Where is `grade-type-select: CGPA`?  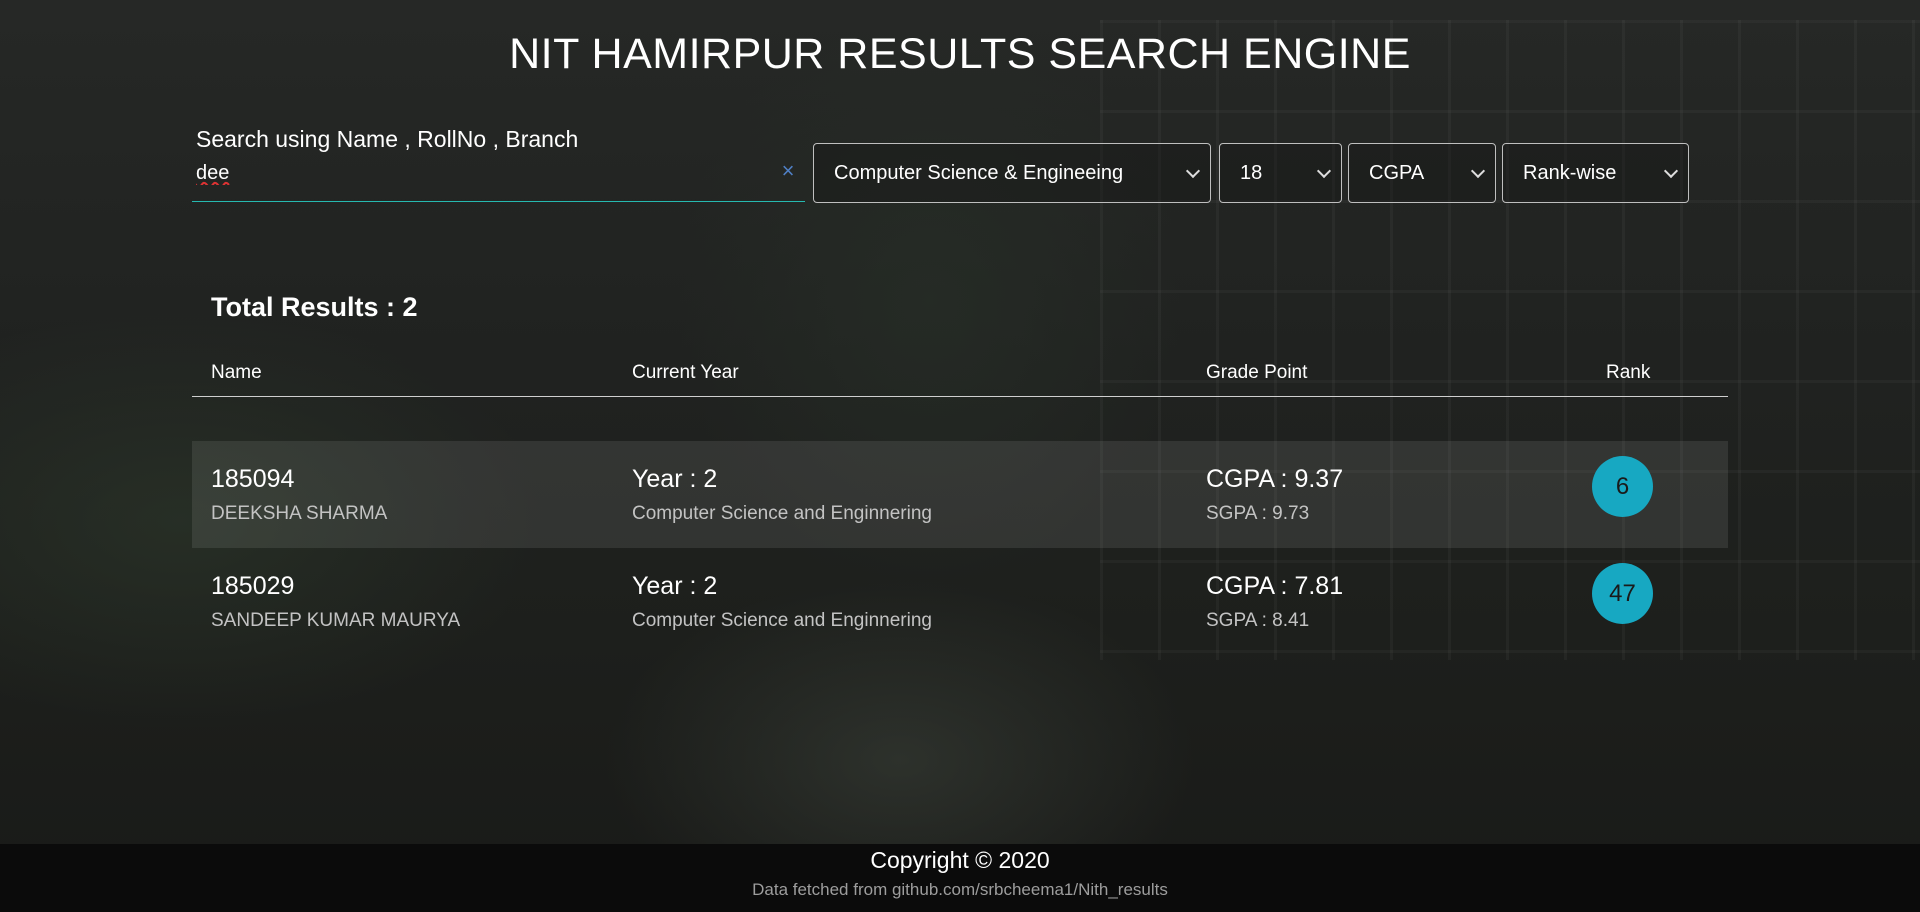
grade-type-select: CGPA is located at coordinates (1422, 173).